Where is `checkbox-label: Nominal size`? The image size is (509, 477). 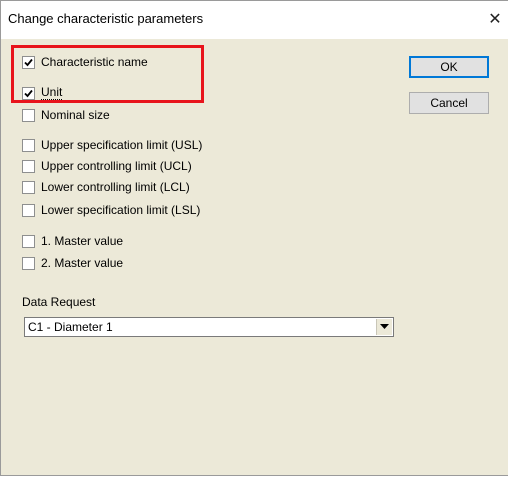 checkbox-label: Nominal size is located at coordinates (75, 115).